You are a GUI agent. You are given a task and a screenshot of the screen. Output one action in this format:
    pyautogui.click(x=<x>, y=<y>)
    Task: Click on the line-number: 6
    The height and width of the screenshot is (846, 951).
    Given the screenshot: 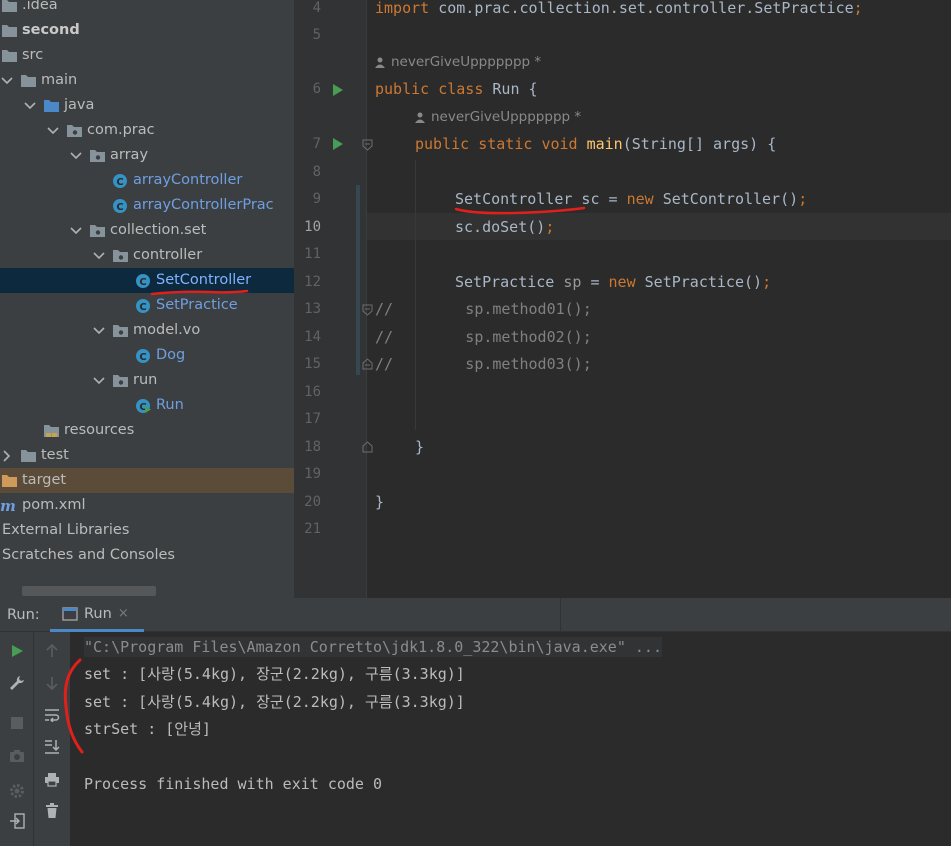 What is the action you would take?
    pyautogui.click(x=307, y=89)
    